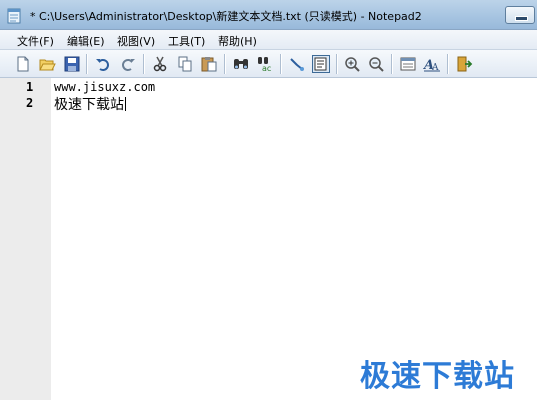  What do you see at coordinates (241, 64) in the screenshot?
I see `find-icon` at bounding box center [241, 64].